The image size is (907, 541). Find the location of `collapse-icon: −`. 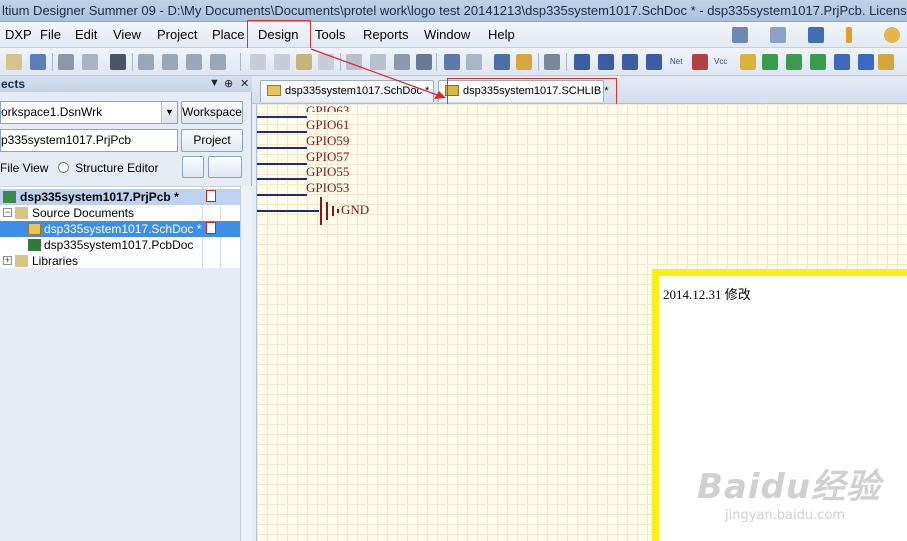

collapse-icon: − is located at coordinates (7, 212).